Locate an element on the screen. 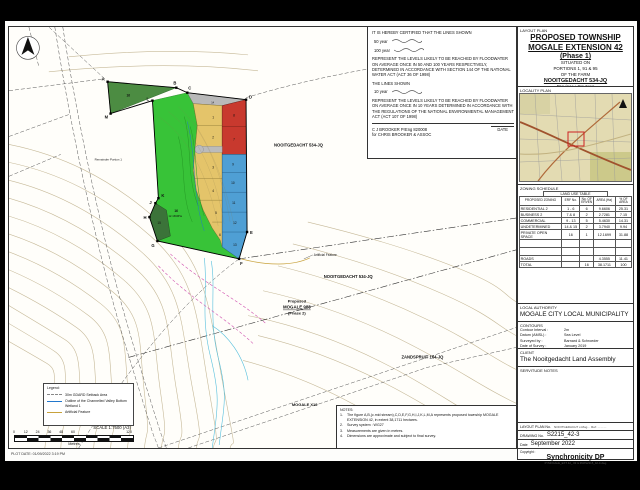 This screenshot has height=490, width=640. layout-plan-no-label: LAYOUT PLAN No. is located at coordinates (536, 427).